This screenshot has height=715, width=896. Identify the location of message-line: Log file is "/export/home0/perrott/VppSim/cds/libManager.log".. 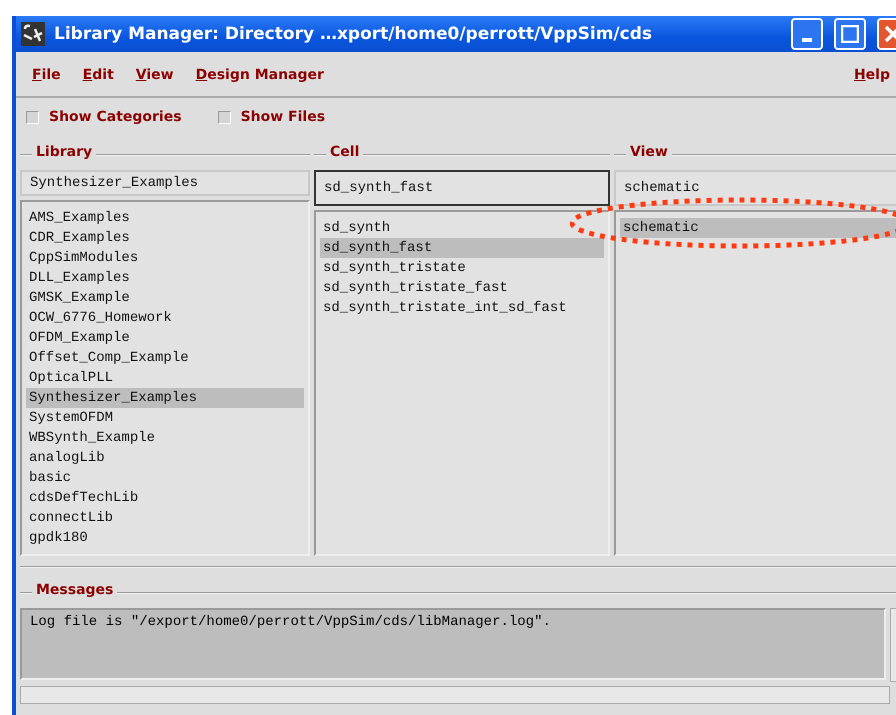
(291, 622).